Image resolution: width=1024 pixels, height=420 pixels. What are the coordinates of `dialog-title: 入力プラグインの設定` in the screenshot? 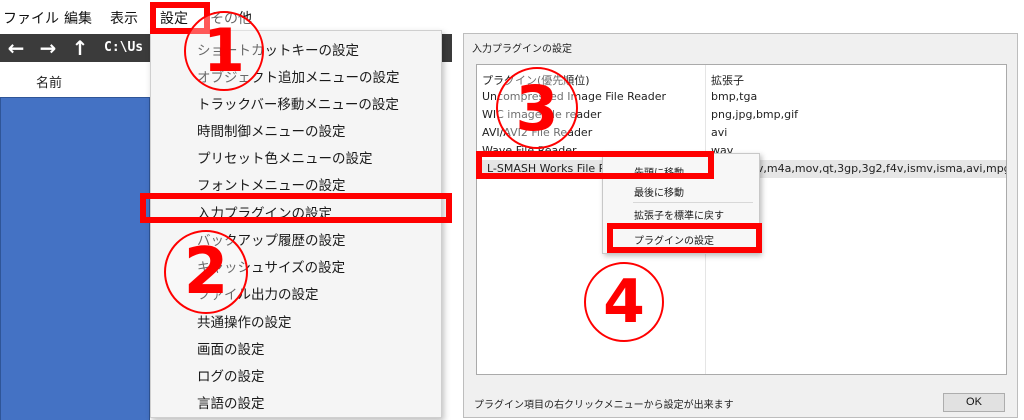 It's located at (522, 49).